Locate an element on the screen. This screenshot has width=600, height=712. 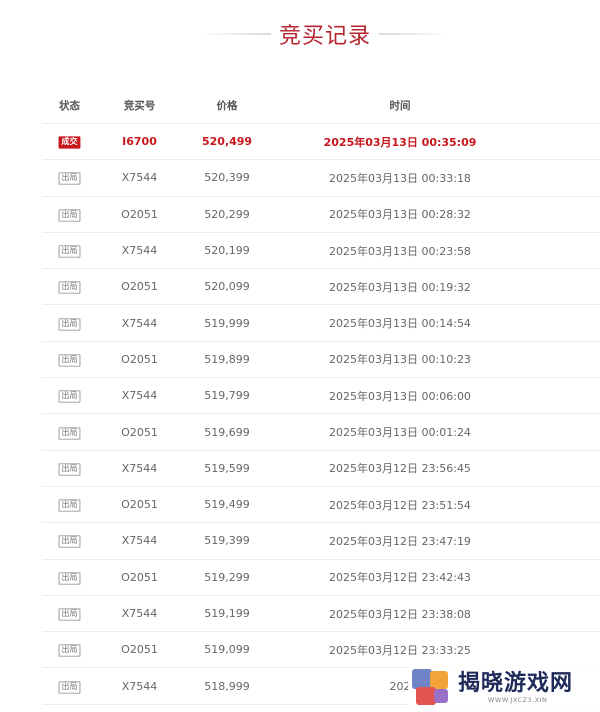
status-badge: 成交 is located at coordinates (69, 142).